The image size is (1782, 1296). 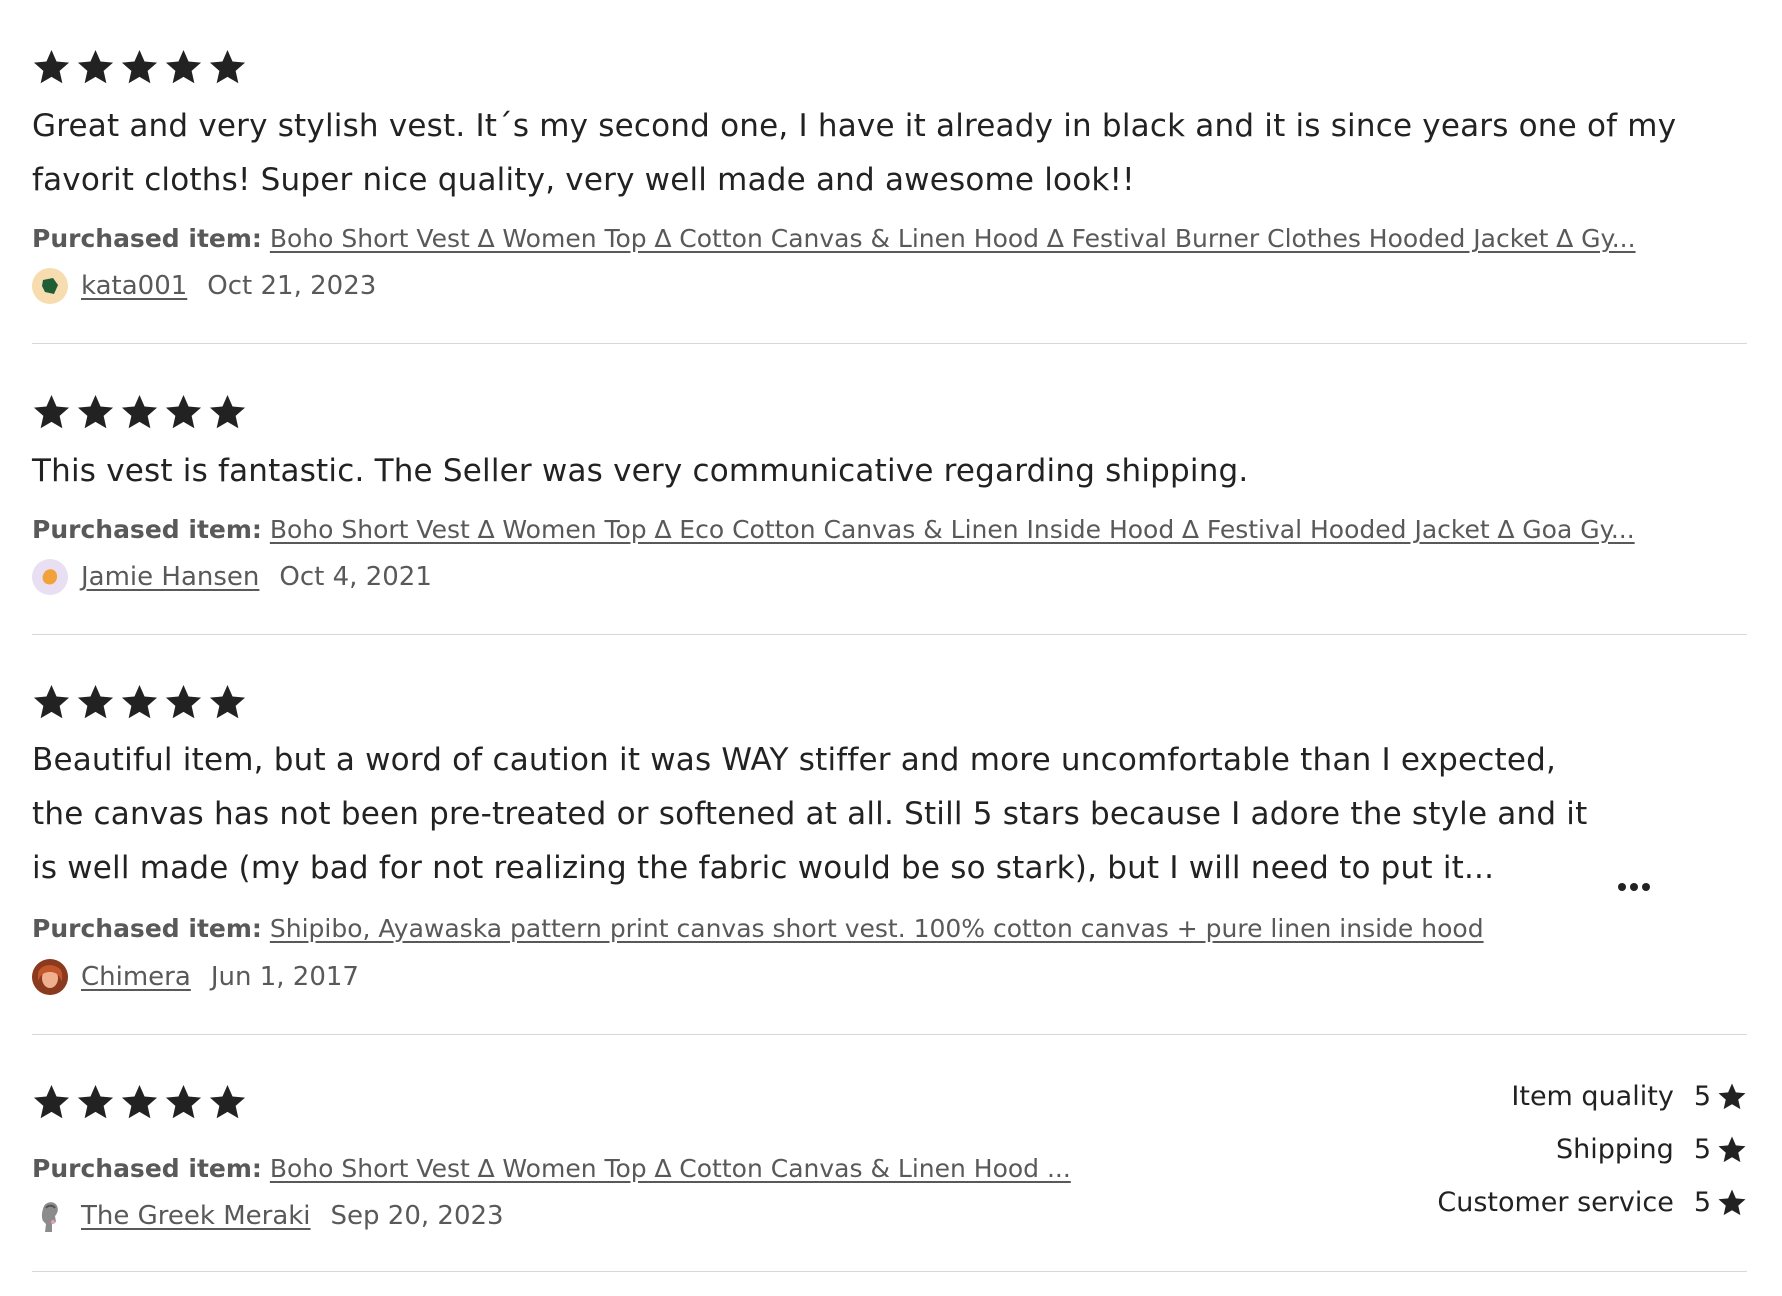 I want to click on rating-customer-service: Customer service 5, so click(x=1592, y=1202).